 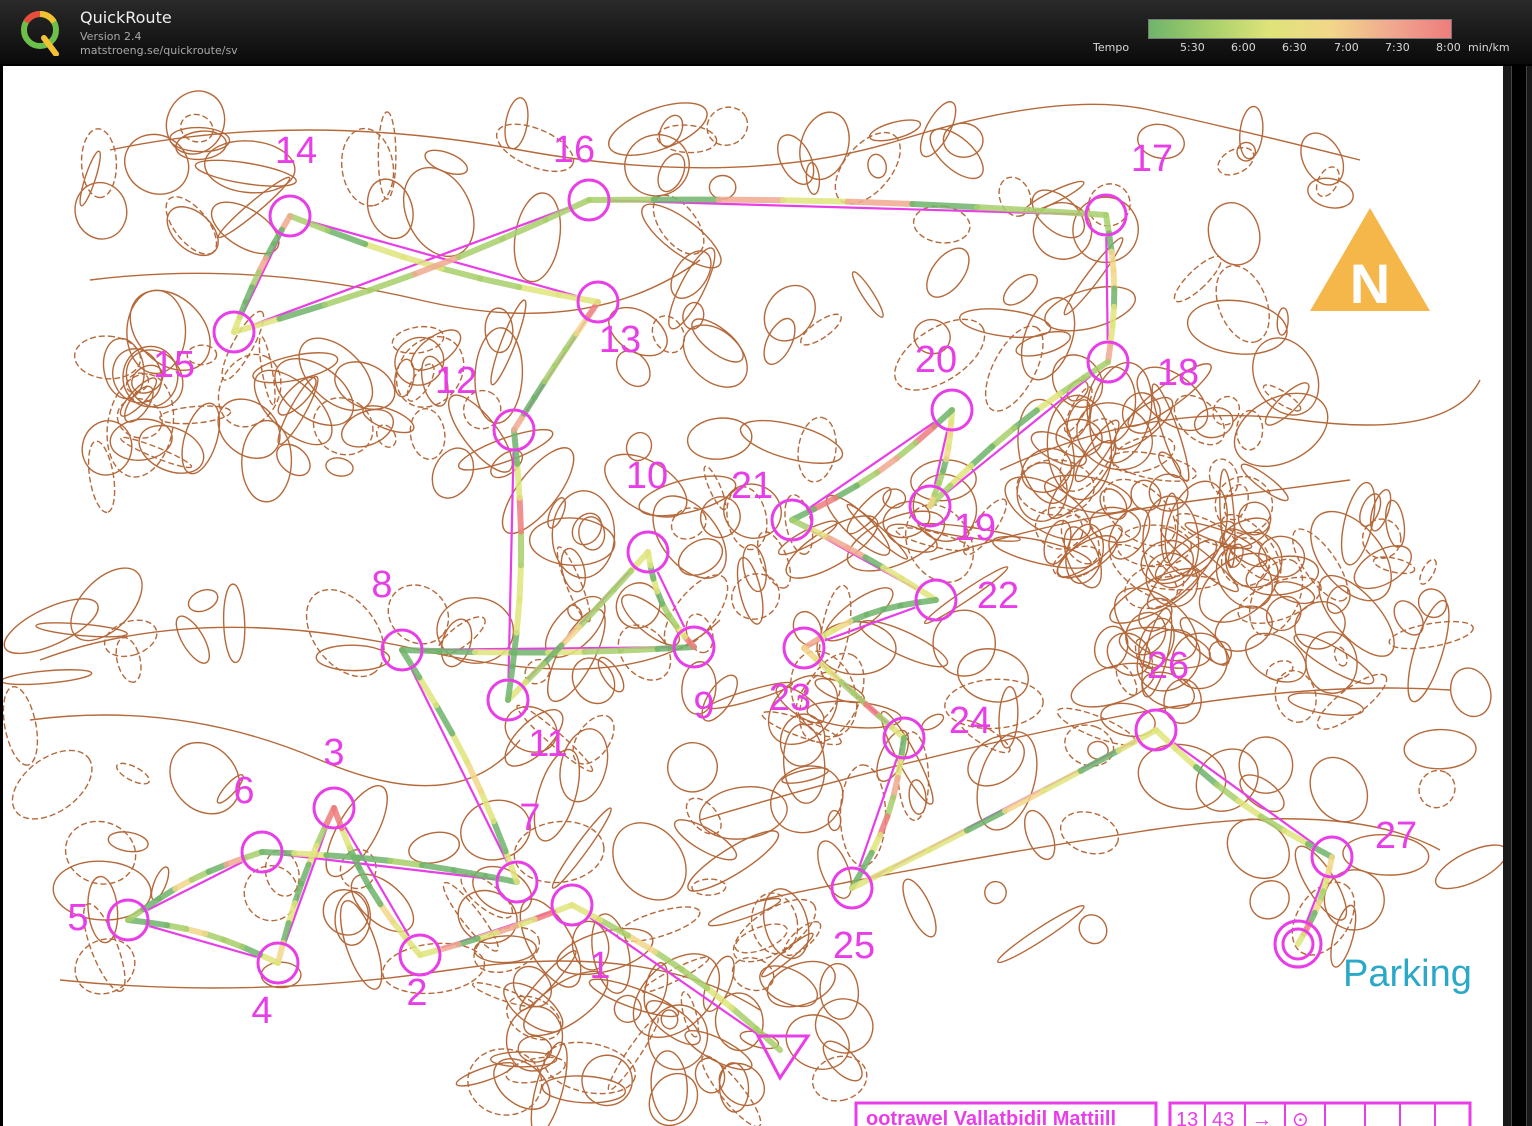 I want to click on control-number-10: 10, so click(x=647, y=476).